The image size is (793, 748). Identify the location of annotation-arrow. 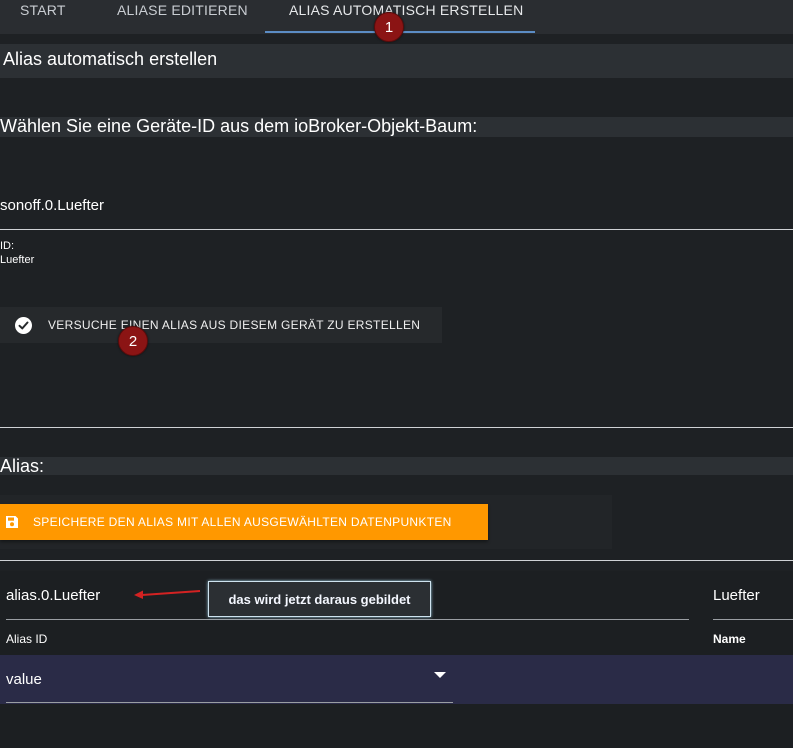
(167, 594).